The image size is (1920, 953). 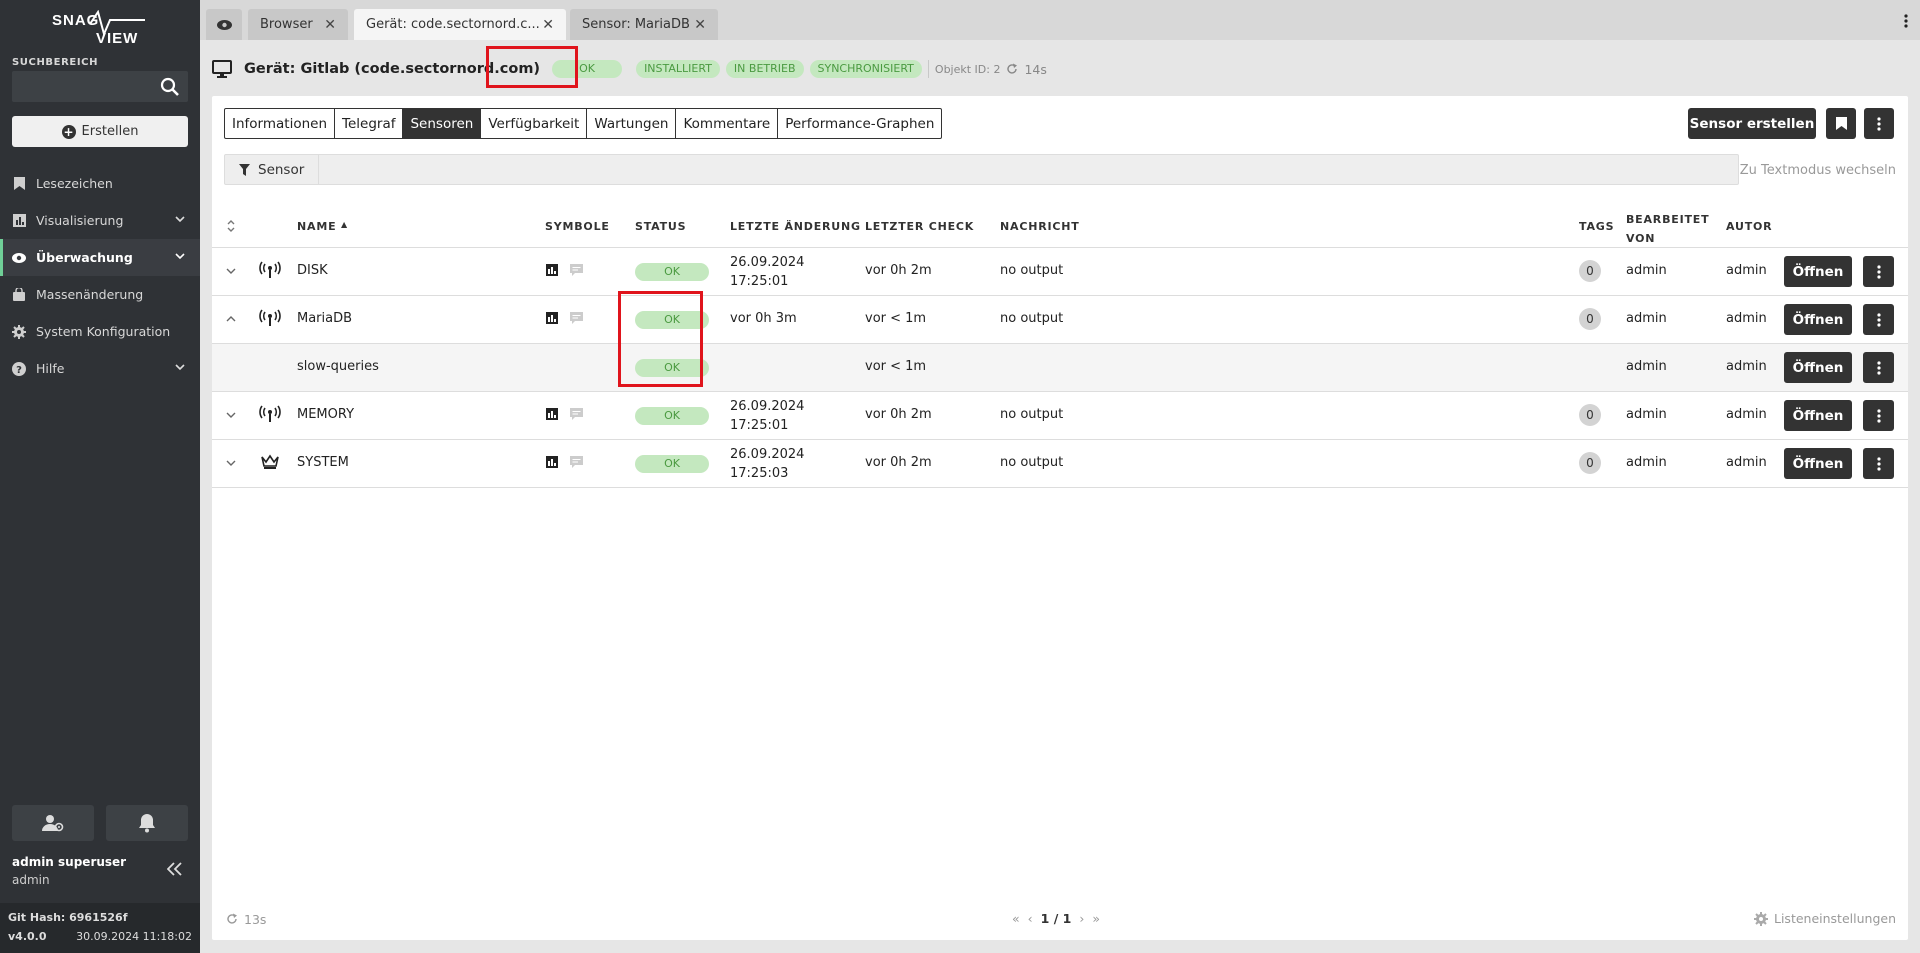 What do you see at coordinates (1879, 123) in the screenshot?
I see `more-options-button` at bounding box center [1879, 123].